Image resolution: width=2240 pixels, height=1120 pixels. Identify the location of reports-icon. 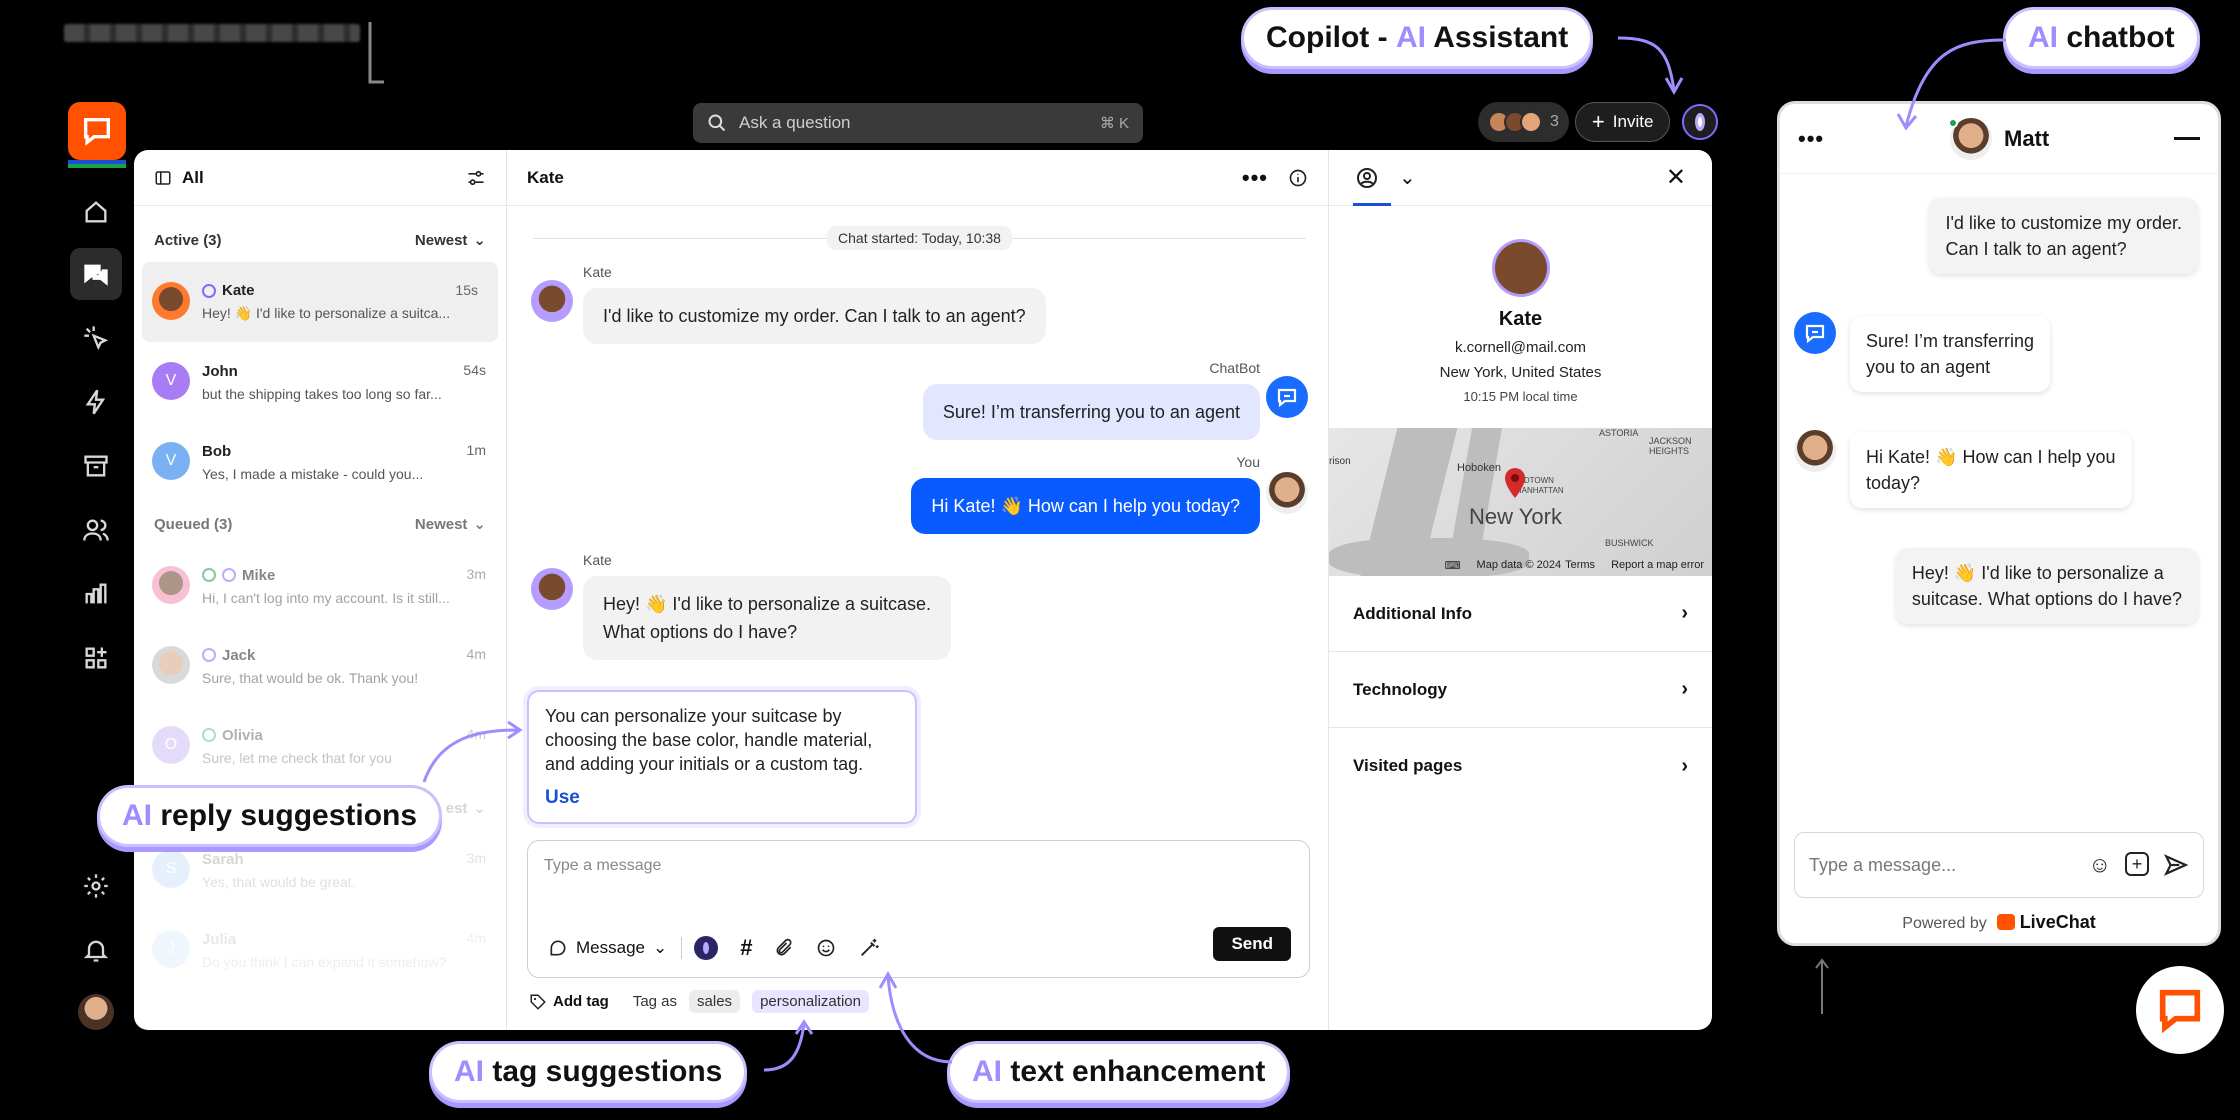
(96, 594).